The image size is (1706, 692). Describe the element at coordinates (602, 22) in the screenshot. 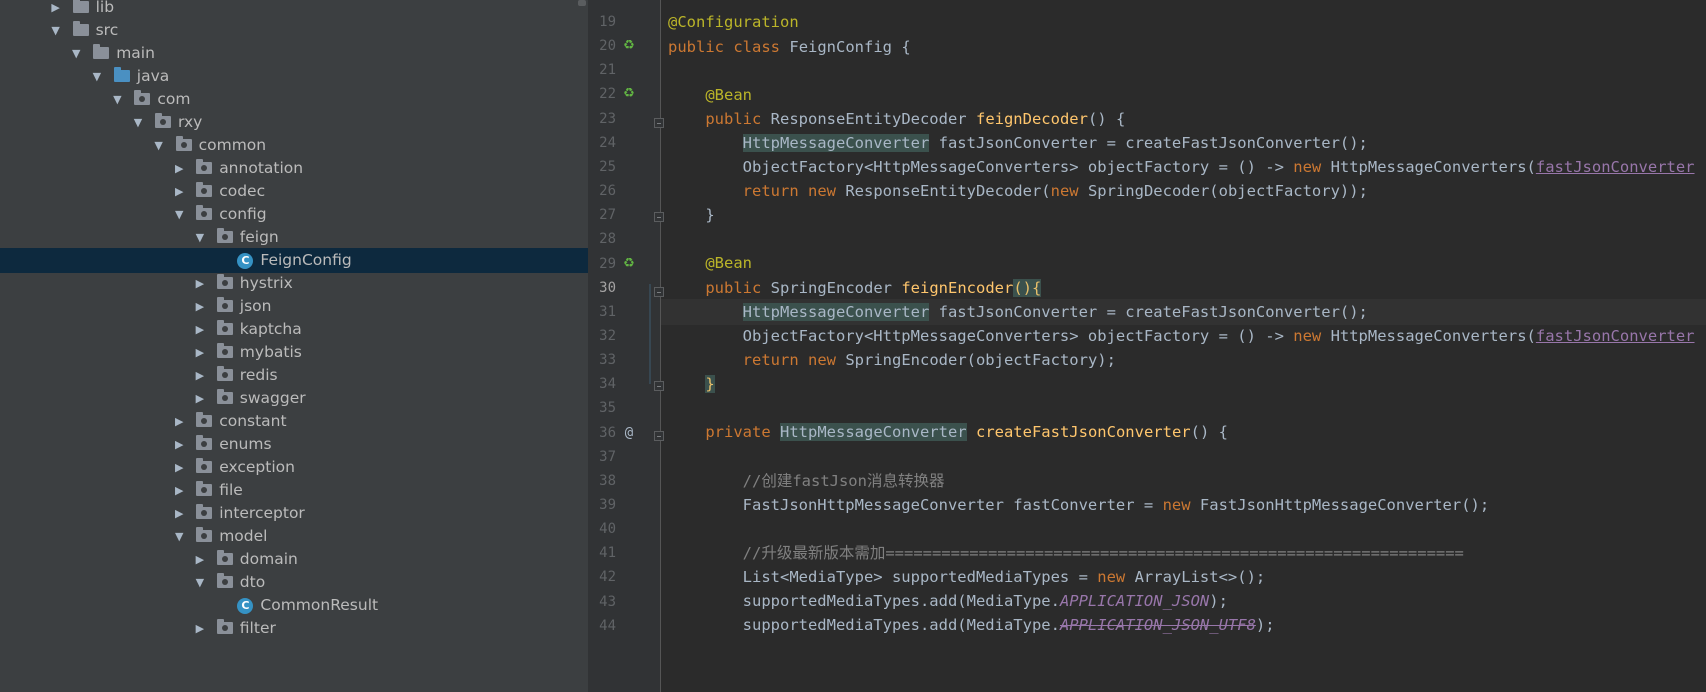

I see `line-number: 19` at that location.